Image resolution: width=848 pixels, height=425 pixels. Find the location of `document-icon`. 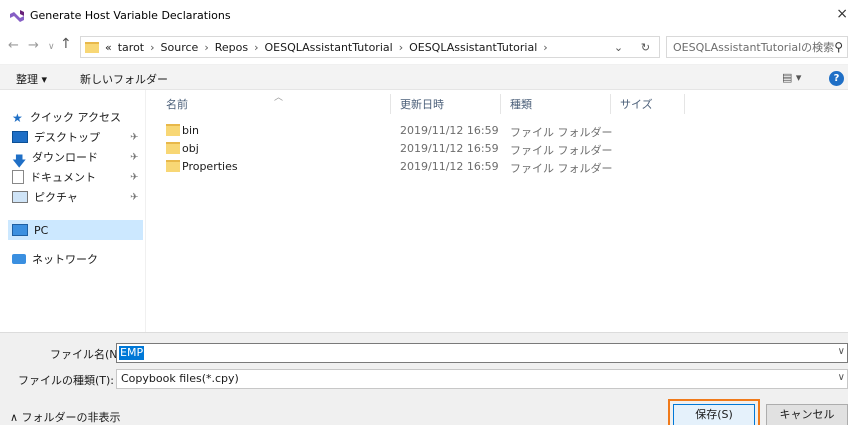

document-icon is located at coordinates (18, 177).